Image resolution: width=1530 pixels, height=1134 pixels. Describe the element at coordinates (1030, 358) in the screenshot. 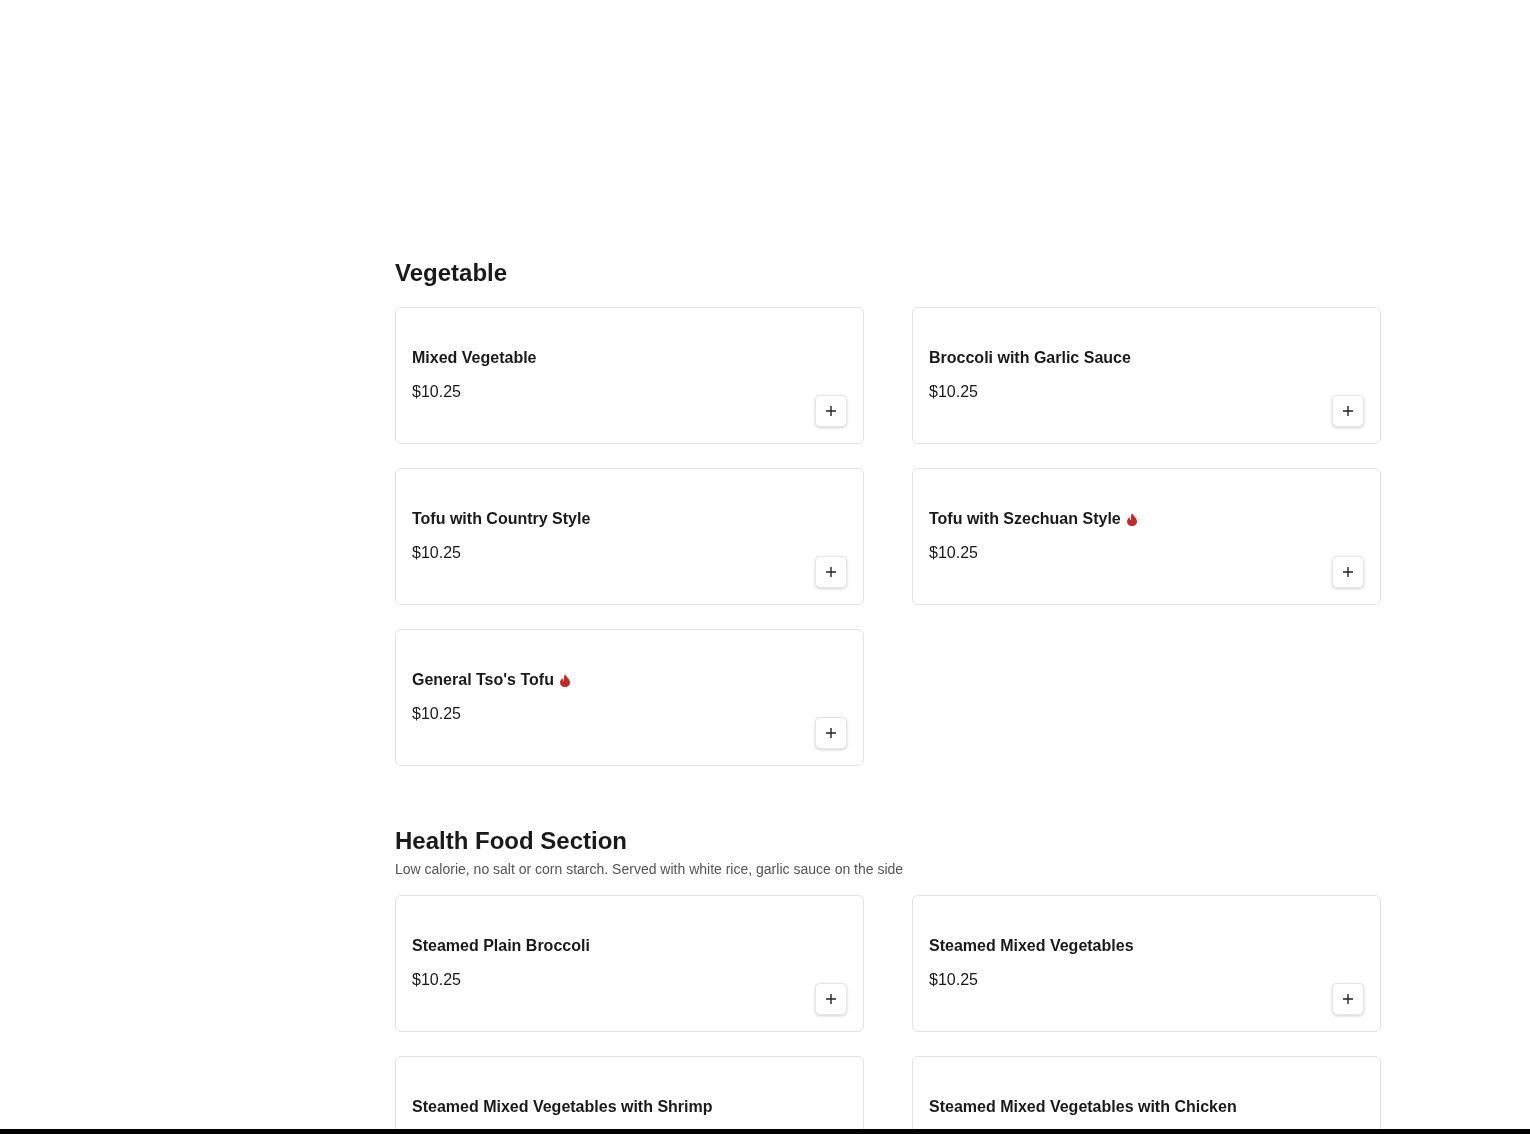

I see `item-name: Broccoli with Garlic Sauce` at that location.